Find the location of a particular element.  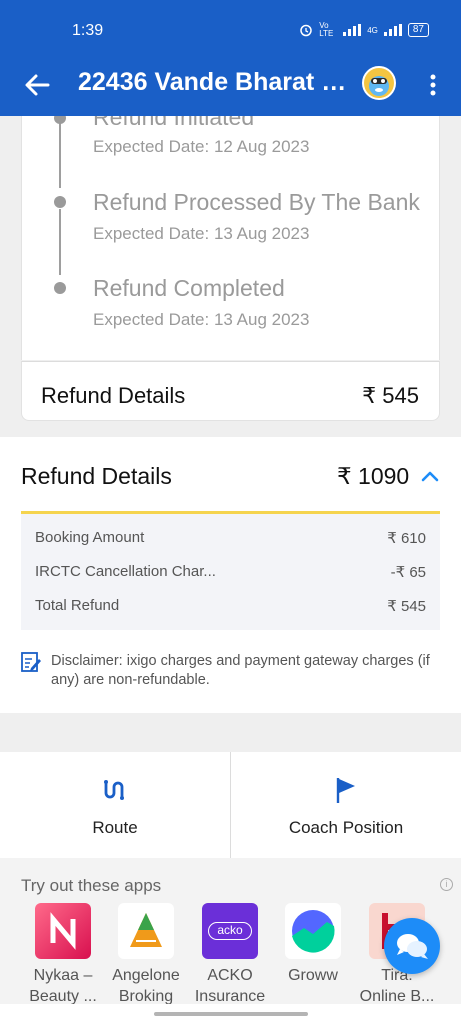

status-icons: Vo LTE 4G 87 is located at coordinates (364, 30).